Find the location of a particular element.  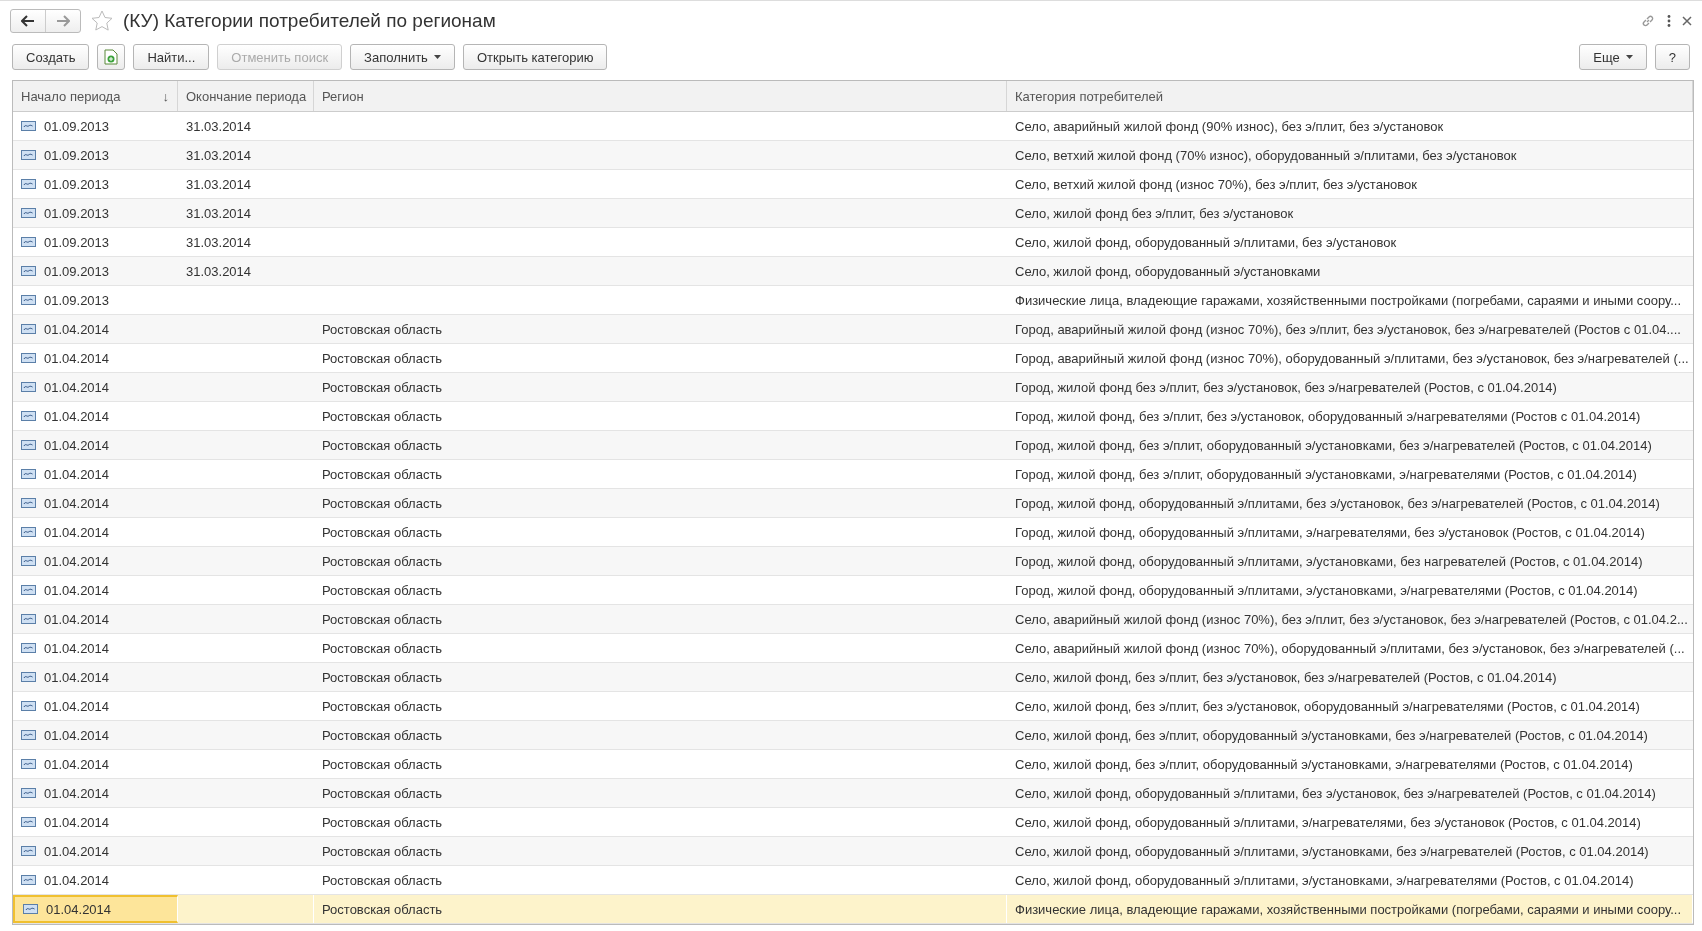

table-cell-text: Село, жилой фонд, оборудованный э/плитами, э/установками, без э/нагревателей (Ростов, с 01.04.2014) is located at coordinates (1332, 851).